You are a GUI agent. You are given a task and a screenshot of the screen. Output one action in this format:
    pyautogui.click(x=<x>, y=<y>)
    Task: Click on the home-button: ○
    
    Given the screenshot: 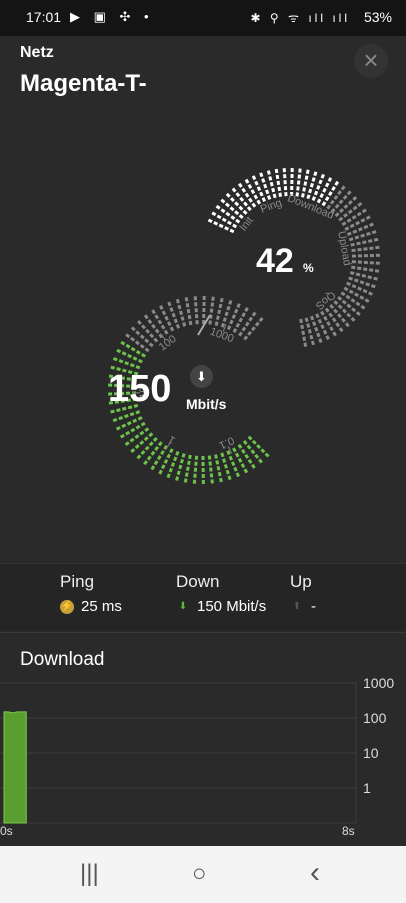 What is the action you would take?
    pyautogui.click(x=199, y=874)
    